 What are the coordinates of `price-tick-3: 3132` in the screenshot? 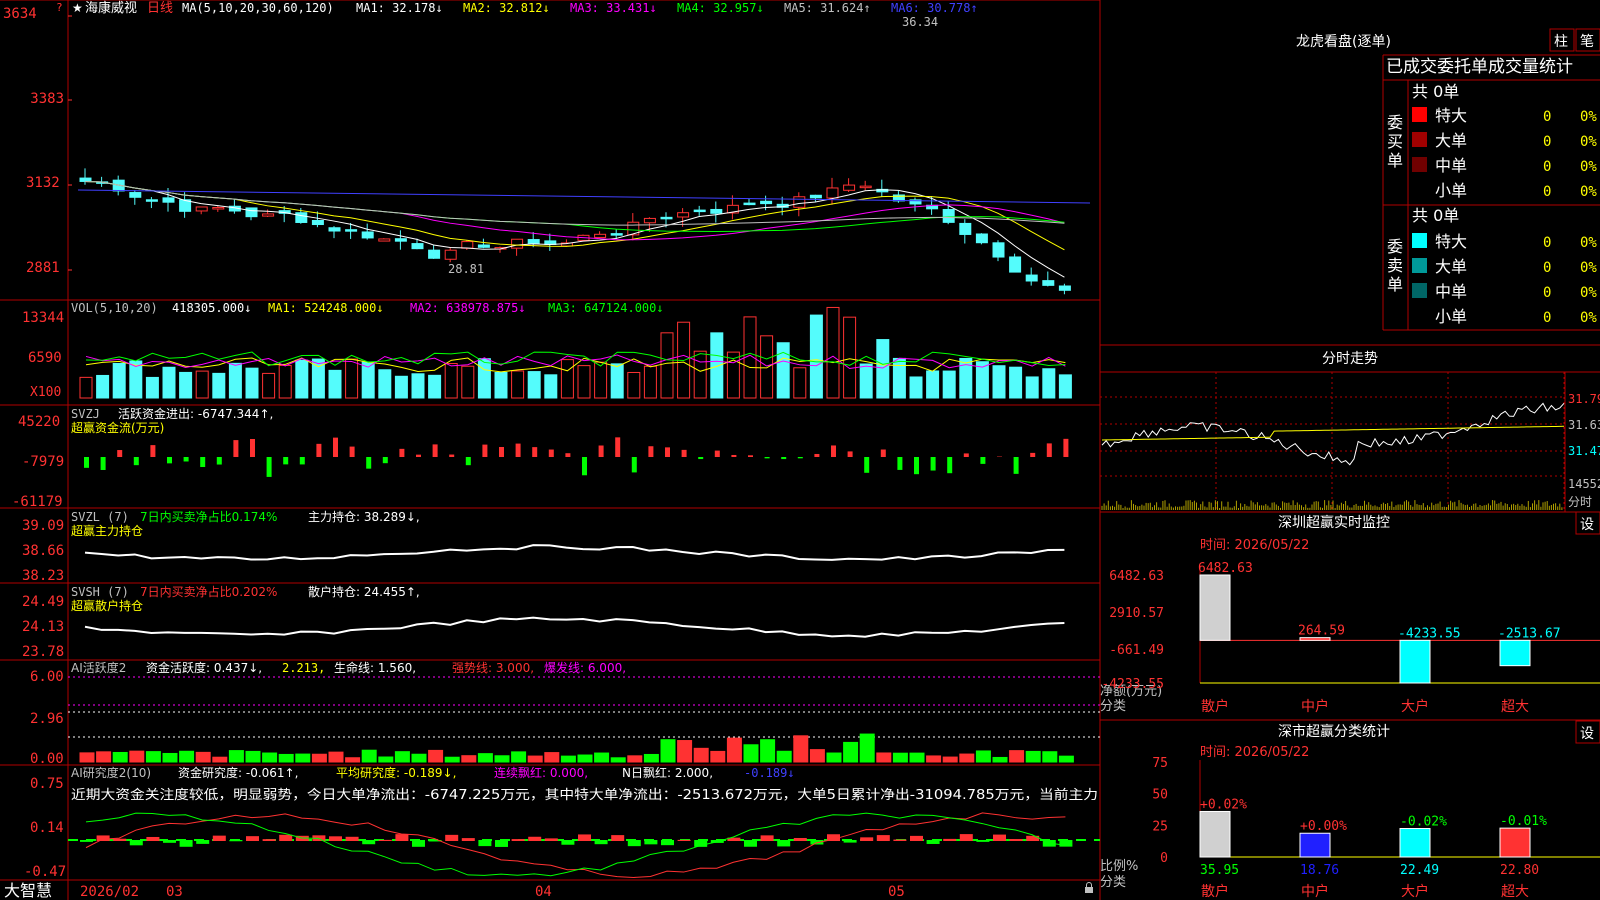 It's located at (43, 183).